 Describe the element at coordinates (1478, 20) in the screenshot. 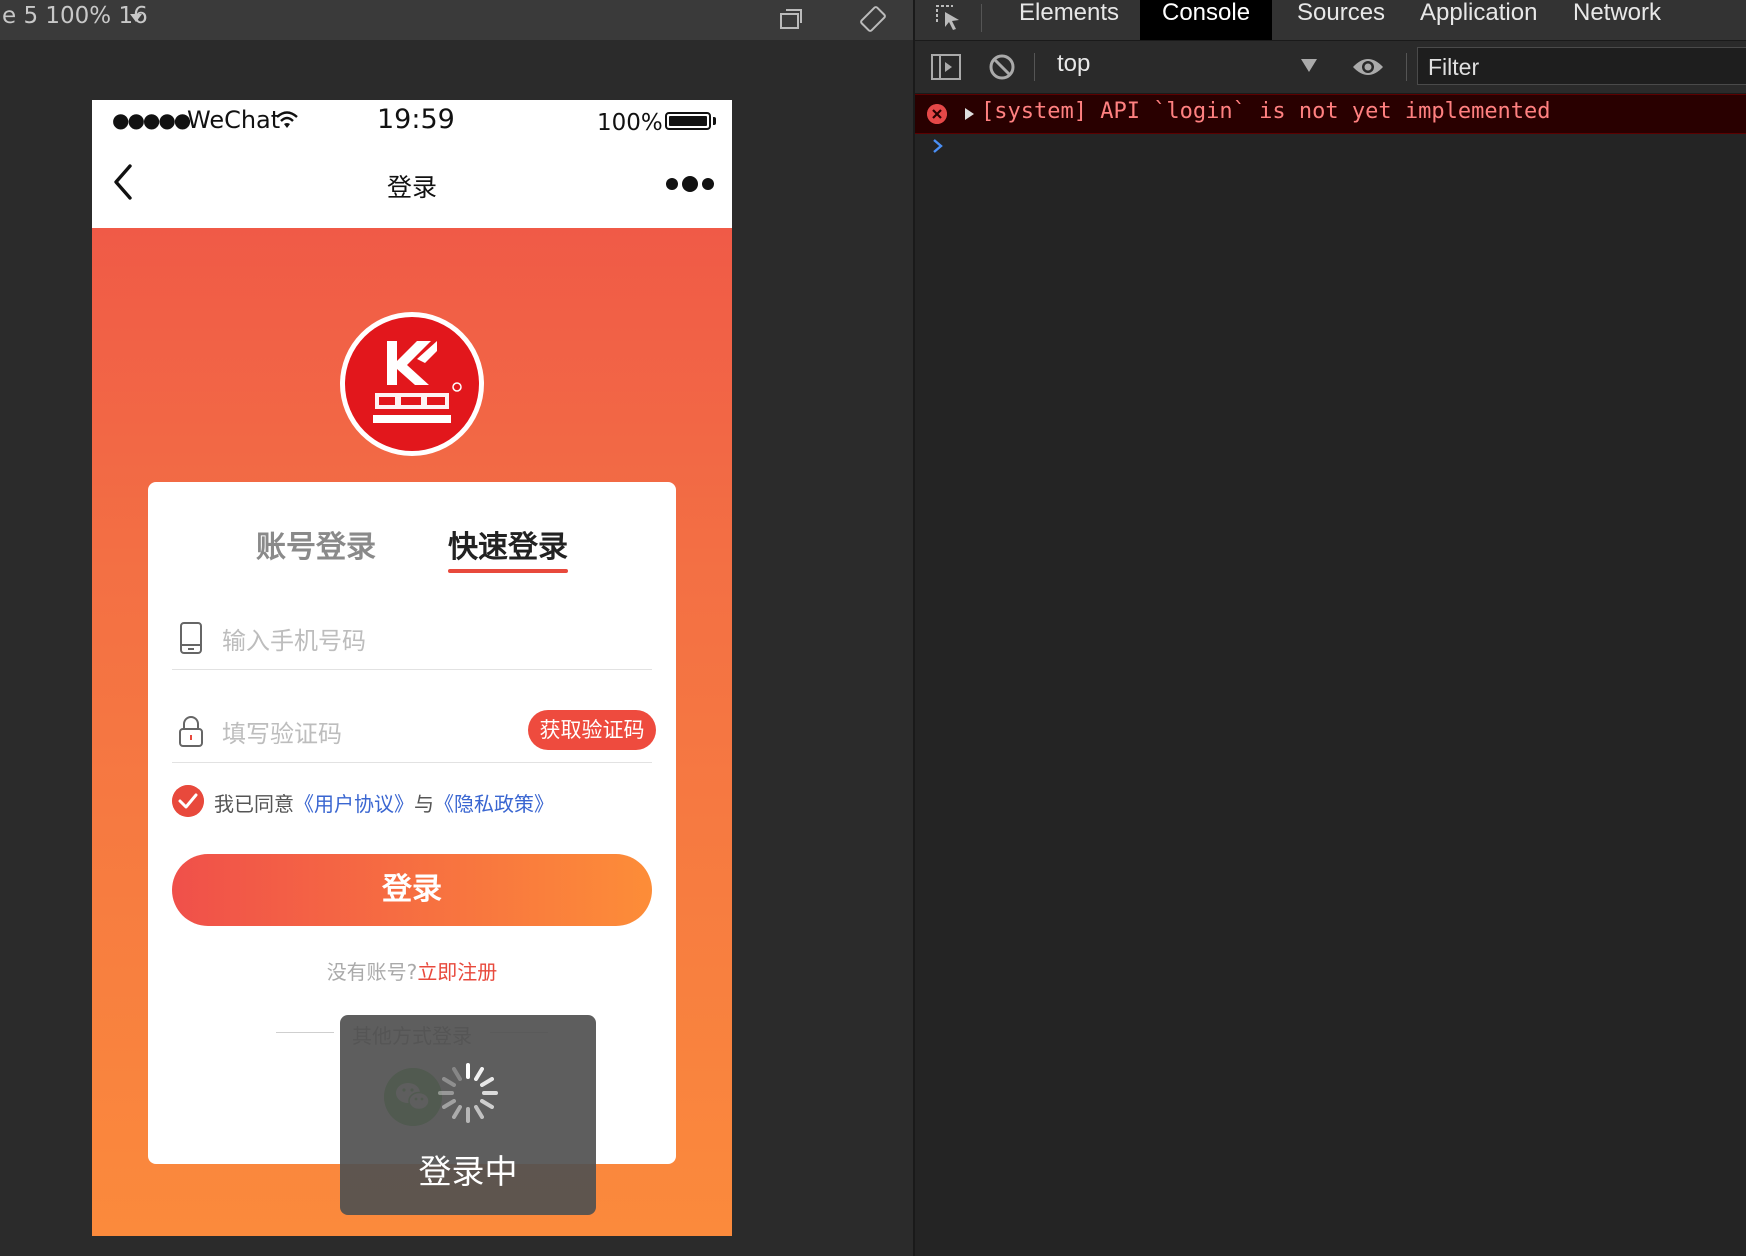

I see `tab-application: Application` at that location.